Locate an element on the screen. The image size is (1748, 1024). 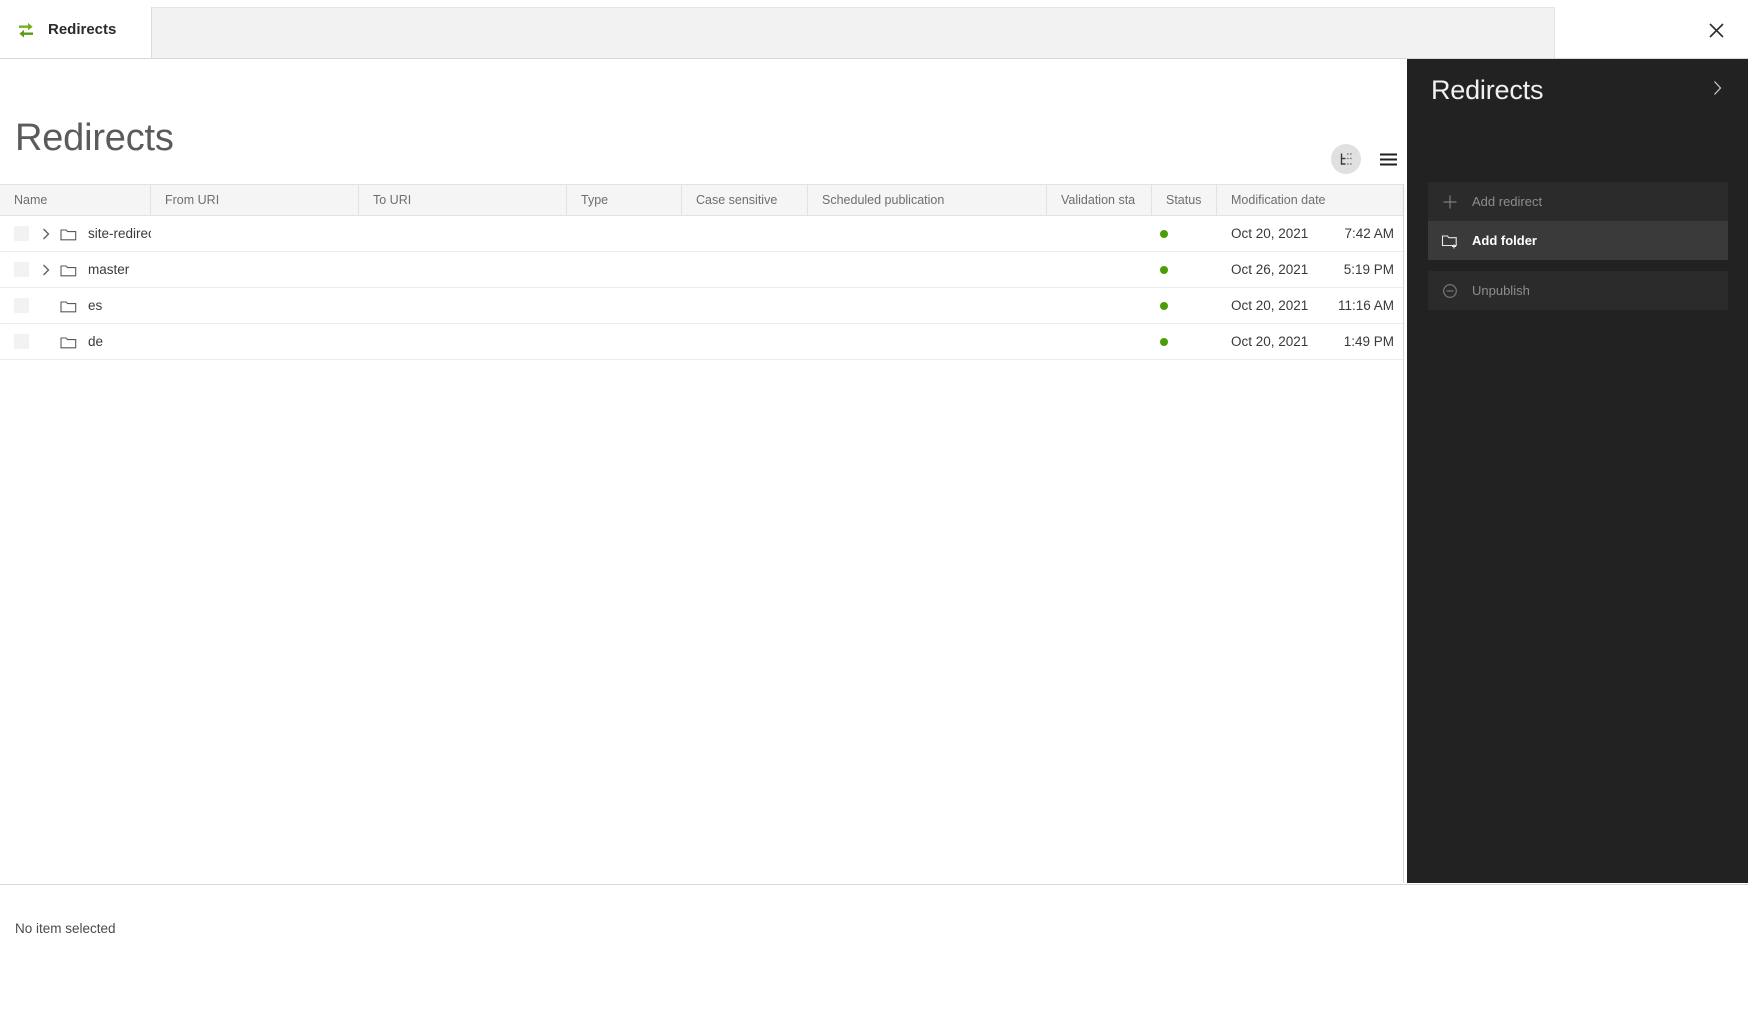
add-folder-label: Add folder is located at coordinates (1504, 240).